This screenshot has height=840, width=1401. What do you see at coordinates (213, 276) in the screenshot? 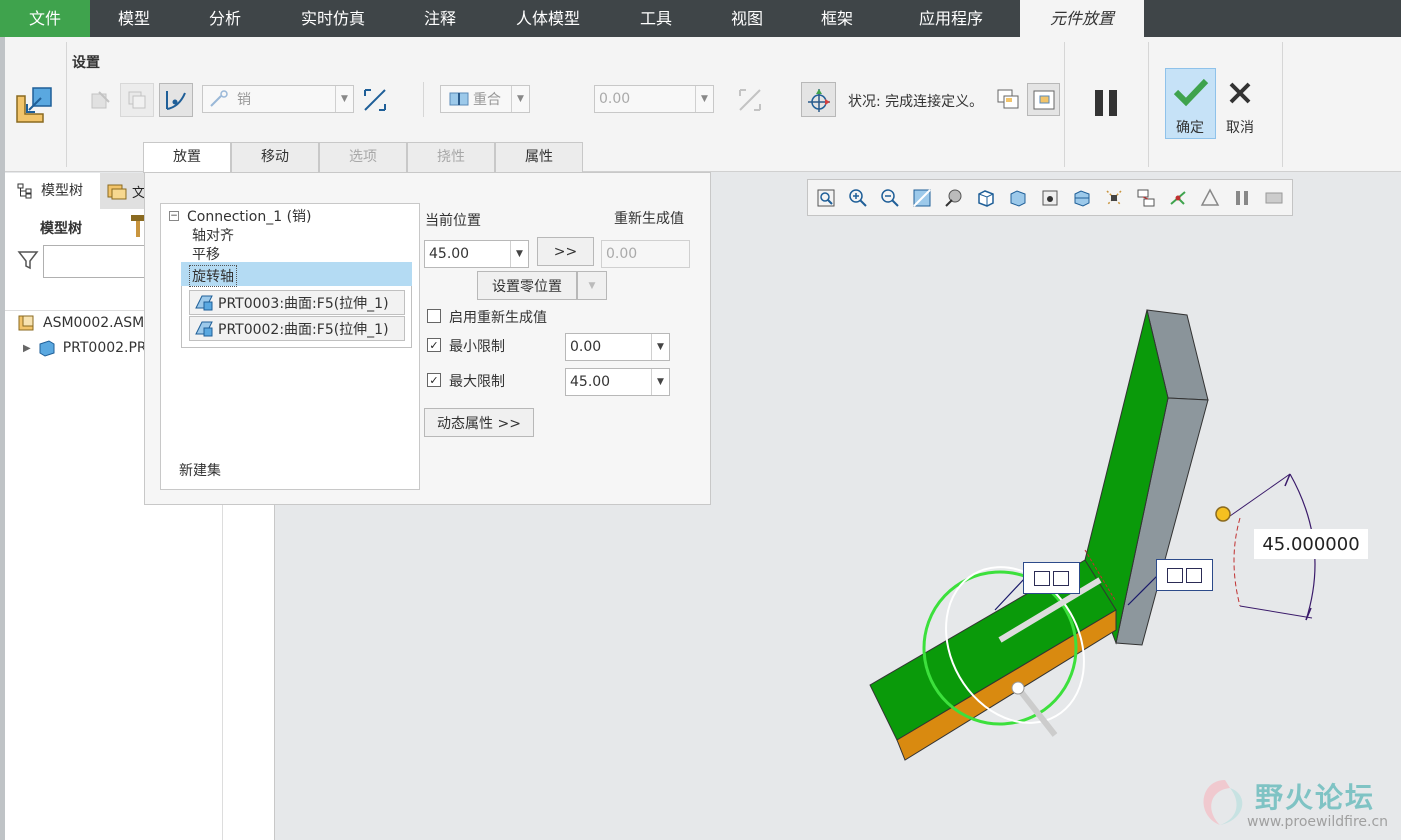
I see `constraint-rotation-axis: 旋转轴` at bounding box center [213, 276].